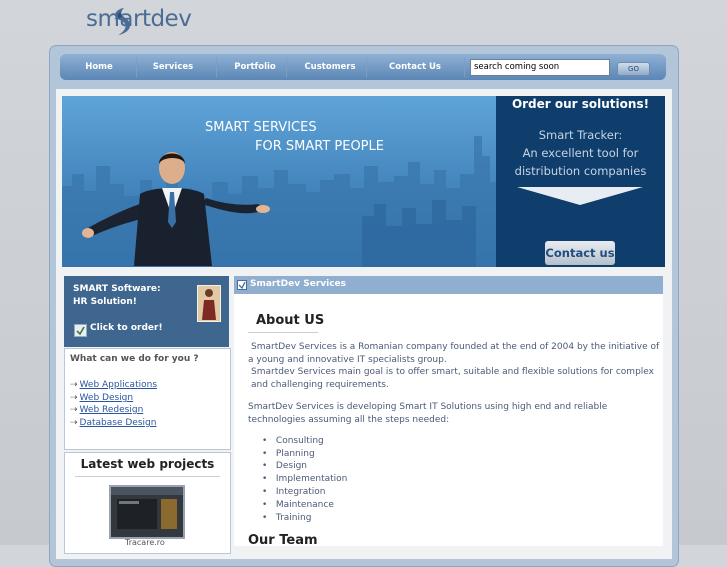 This screenshot has height=567, width=727. What do you see at coordinates (147, 464) in the screenshot?
I see `latest-projects-title: Latest web projects` at bounding box center [147, 464].